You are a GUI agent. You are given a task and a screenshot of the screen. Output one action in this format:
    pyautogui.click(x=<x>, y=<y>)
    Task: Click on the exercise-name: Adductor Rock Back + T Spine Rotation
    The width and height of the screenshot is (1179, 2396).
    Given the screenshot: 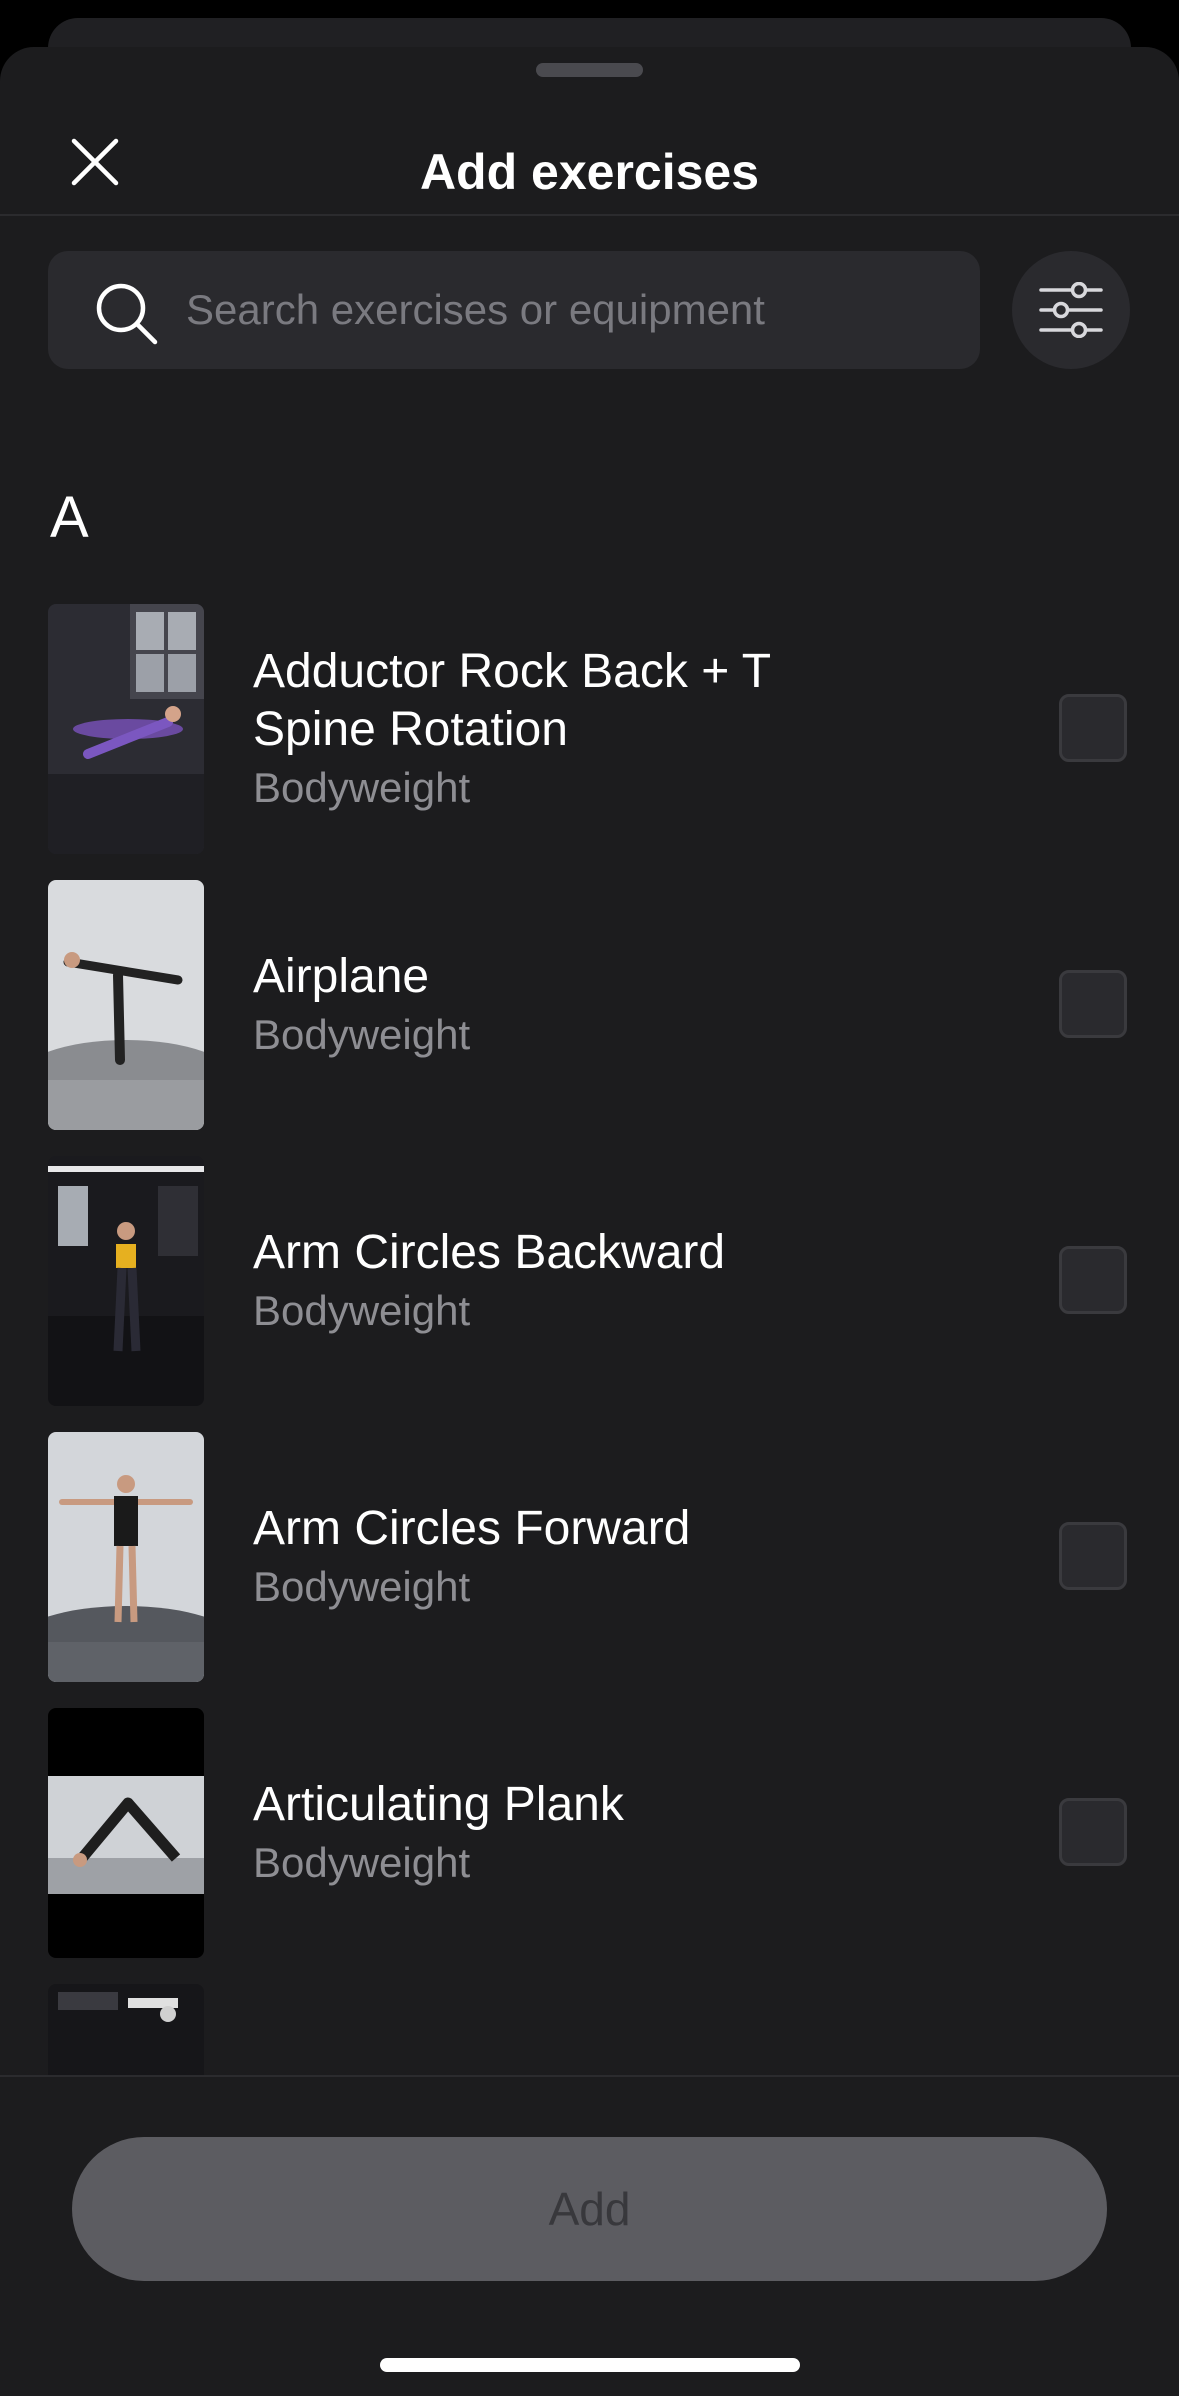 What is the action you would take?
    pyautogui.click(x=512, y=700)
    